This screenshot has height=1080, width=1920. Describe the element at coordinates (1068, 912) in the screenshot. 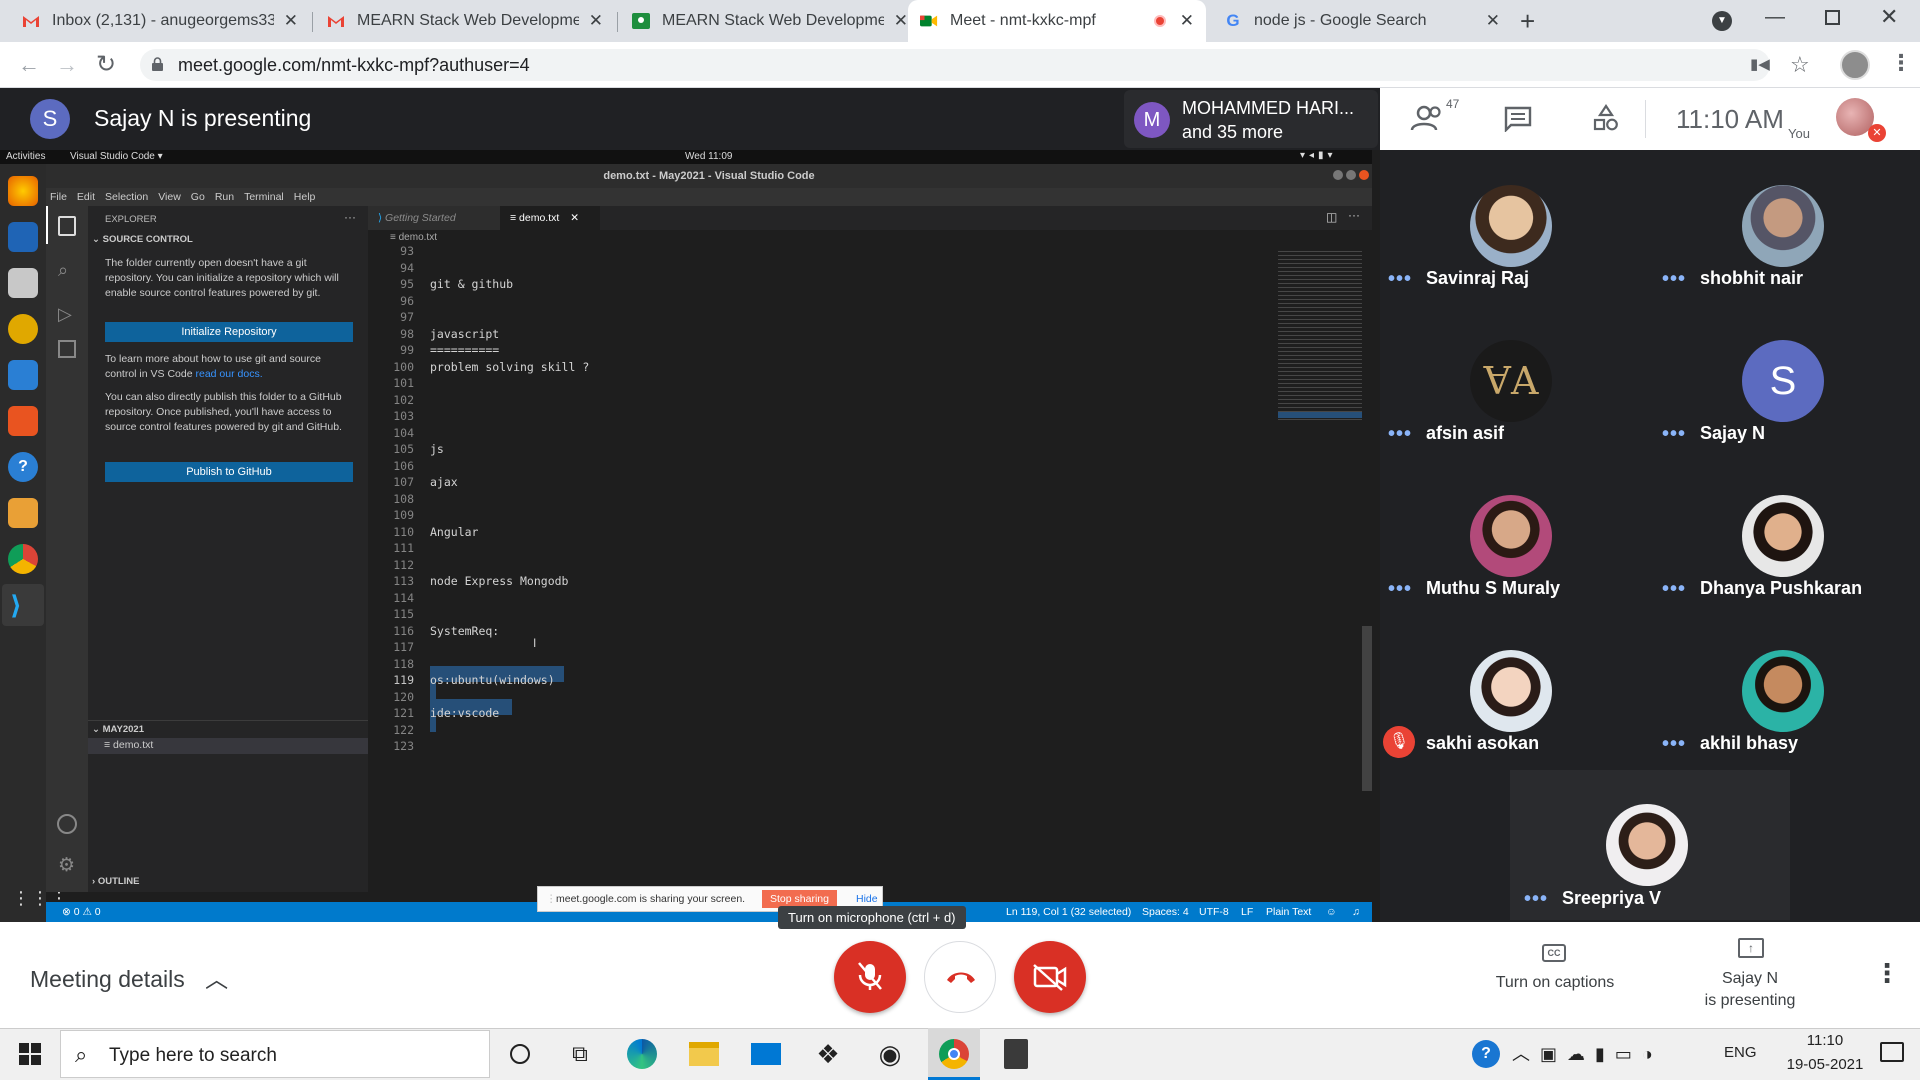

I see `cursor-position: Ln 119, Col 1 (32 selected)` at that location.